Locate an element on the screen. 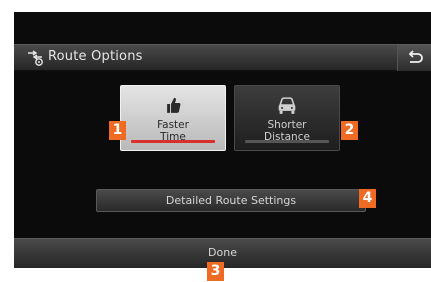 Image resolution: width=431 pixels, height=282 pixels. unselected-indicator is located at coordinates (287, 141).